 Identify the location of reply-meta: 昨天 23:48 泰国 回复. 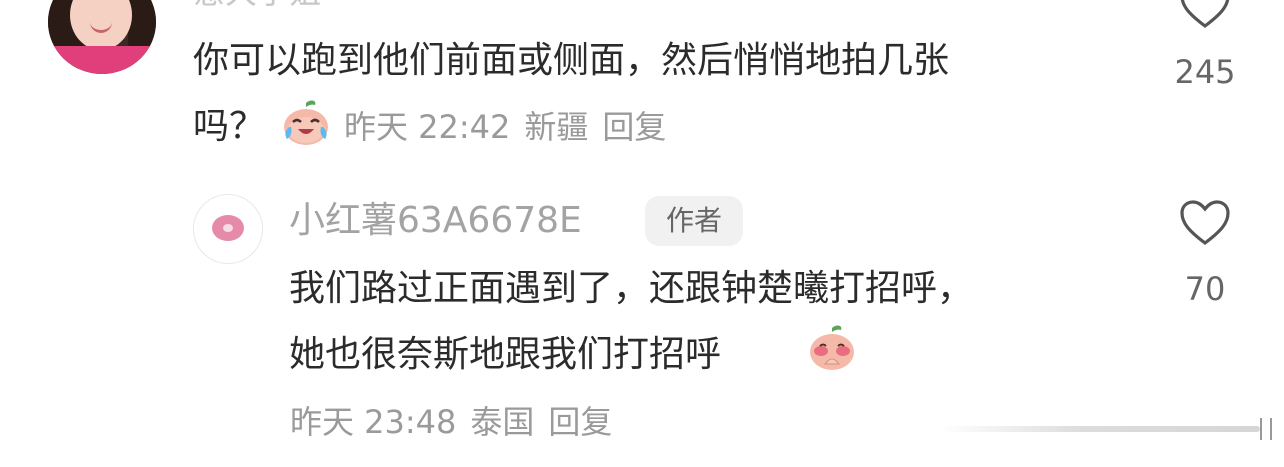
(458, 422).